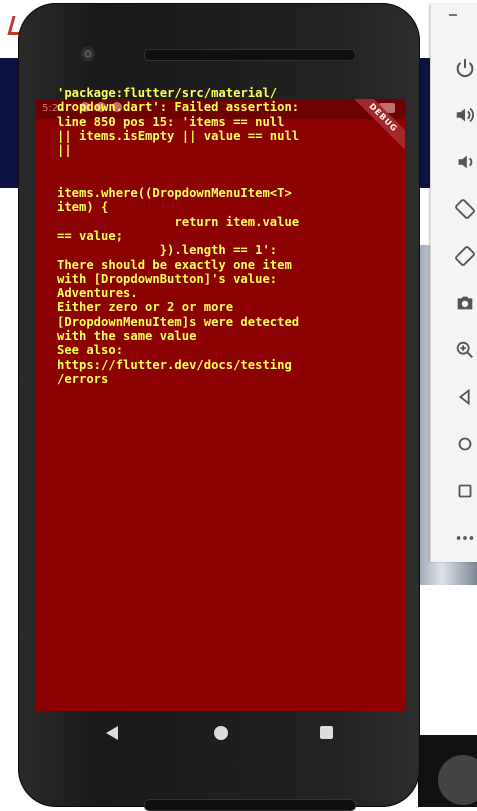 The width and height of the screenshot is (477, 811). What do you see at coordinates (250, 805) in the screenshot?
I see `bottom-speaker` at bounding box center [250, 805].